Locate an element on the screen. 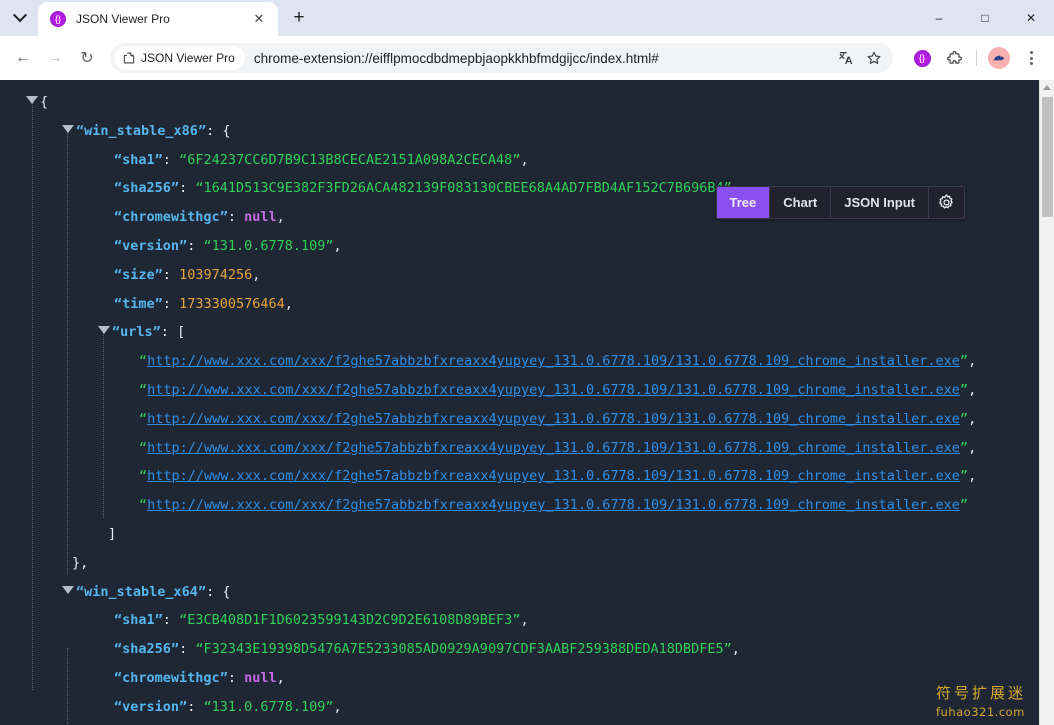 The width and height of the screenshot is (1054, 725). json-line-x86-size: “size”: 103974256, is located at coordinates (187, 274).